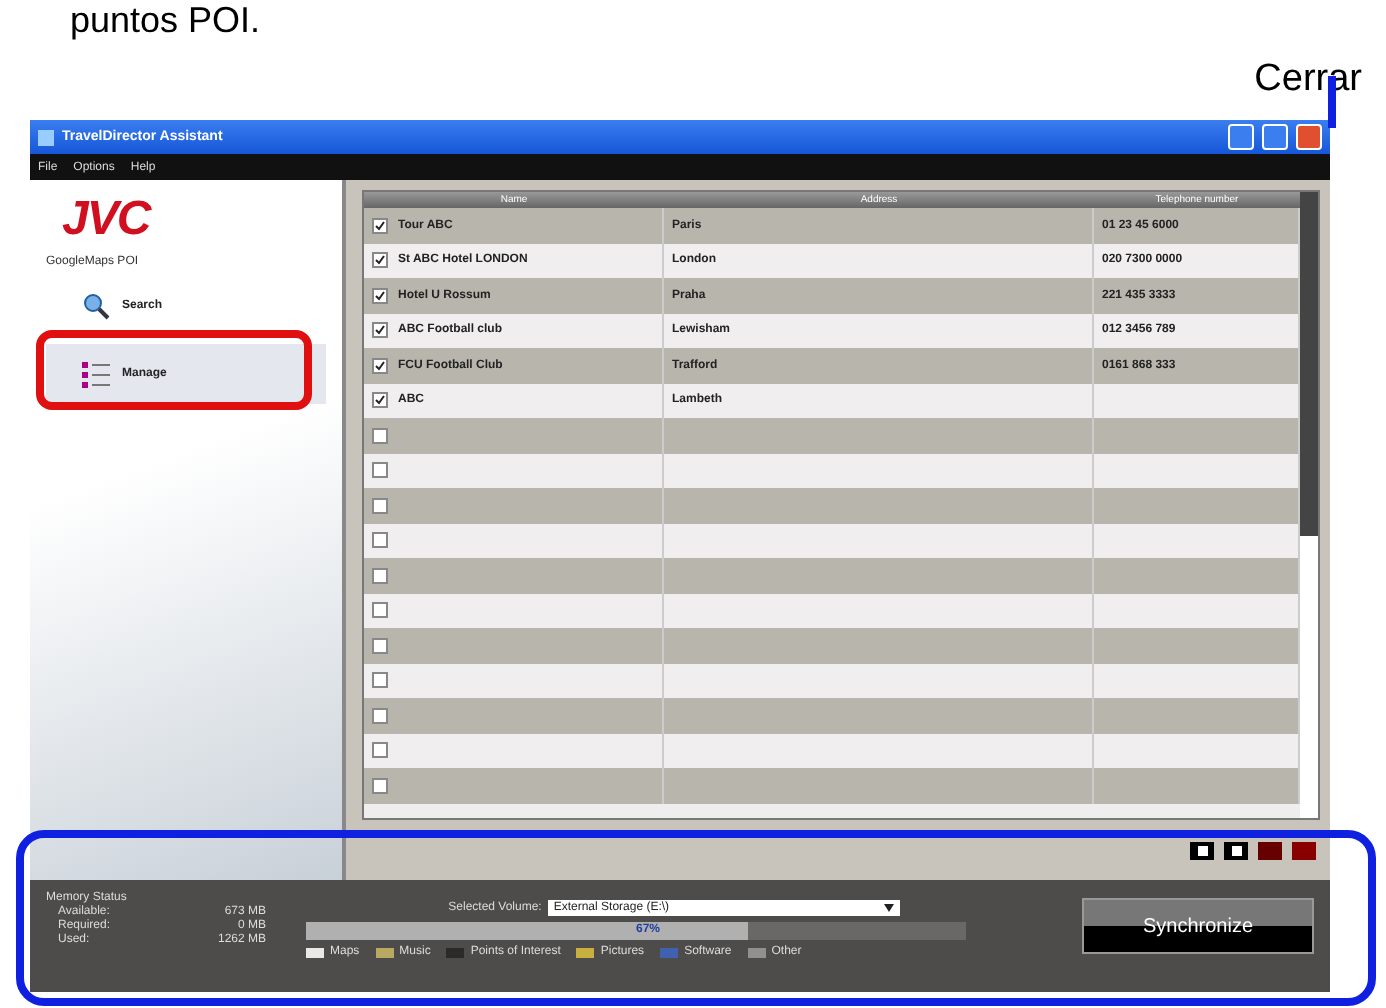 The image size is (1386, 1008). I want to click on close-button, so click(1309, 137).